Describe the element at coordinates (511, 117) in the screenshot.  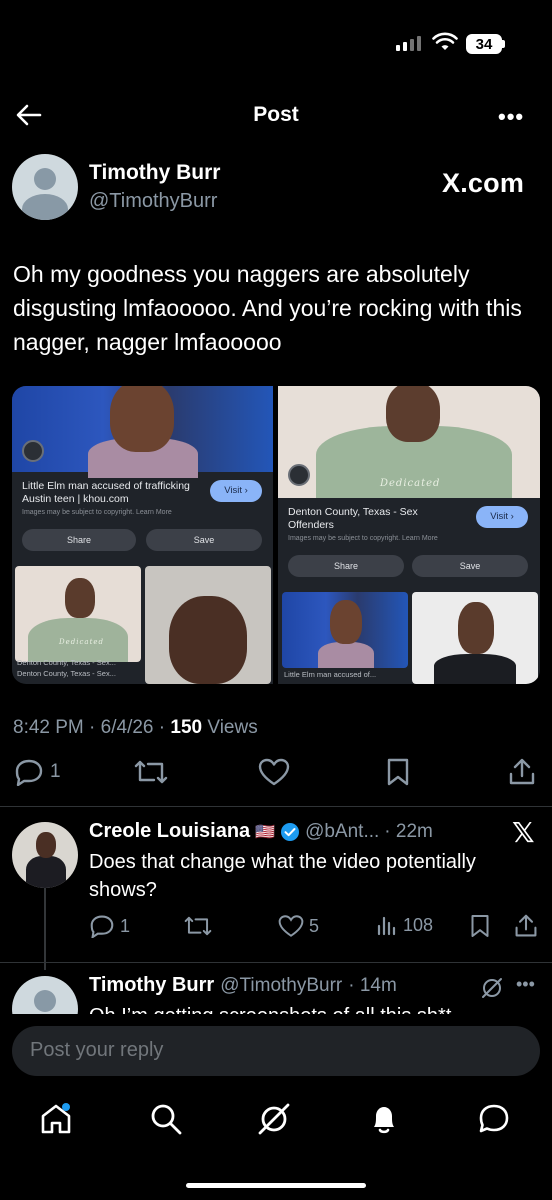
I see `more-icon: •••` at that location.